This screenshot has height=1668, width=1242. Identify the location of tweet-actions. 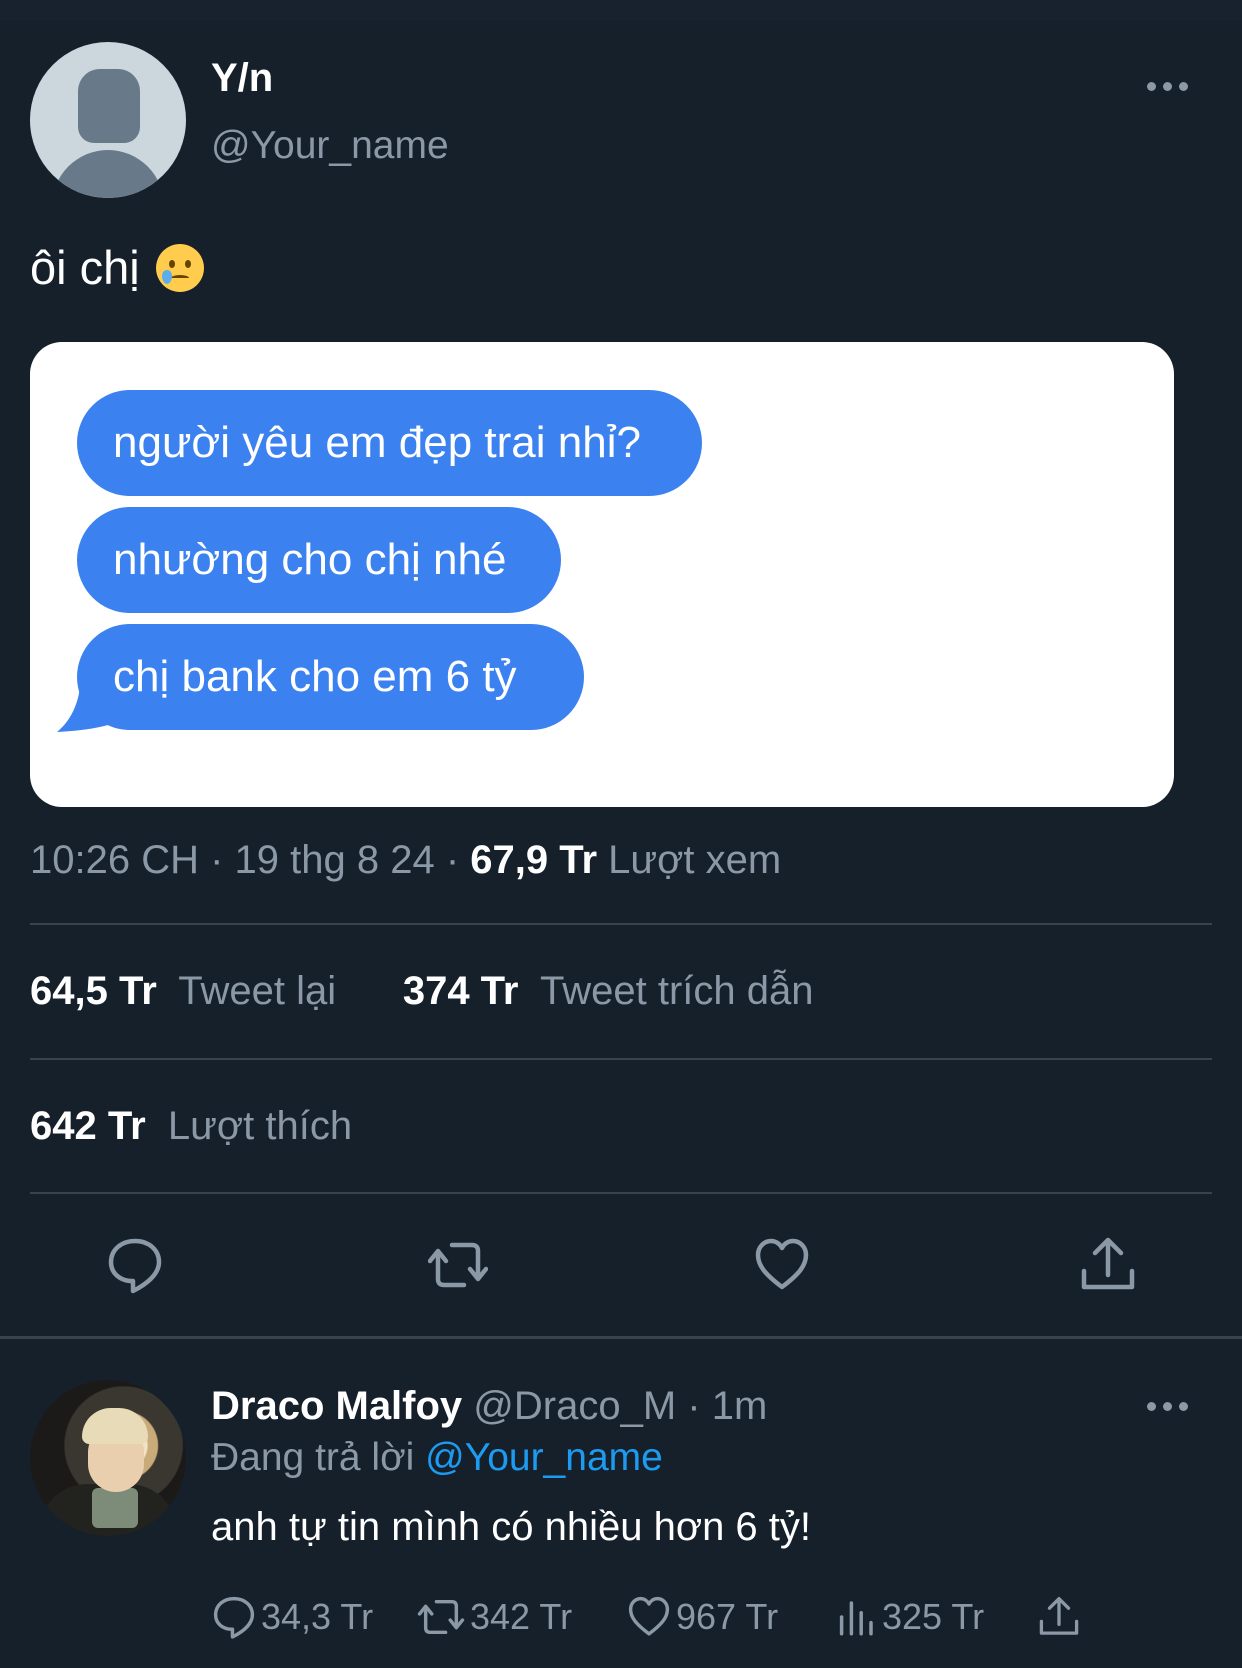
(621, 1265).